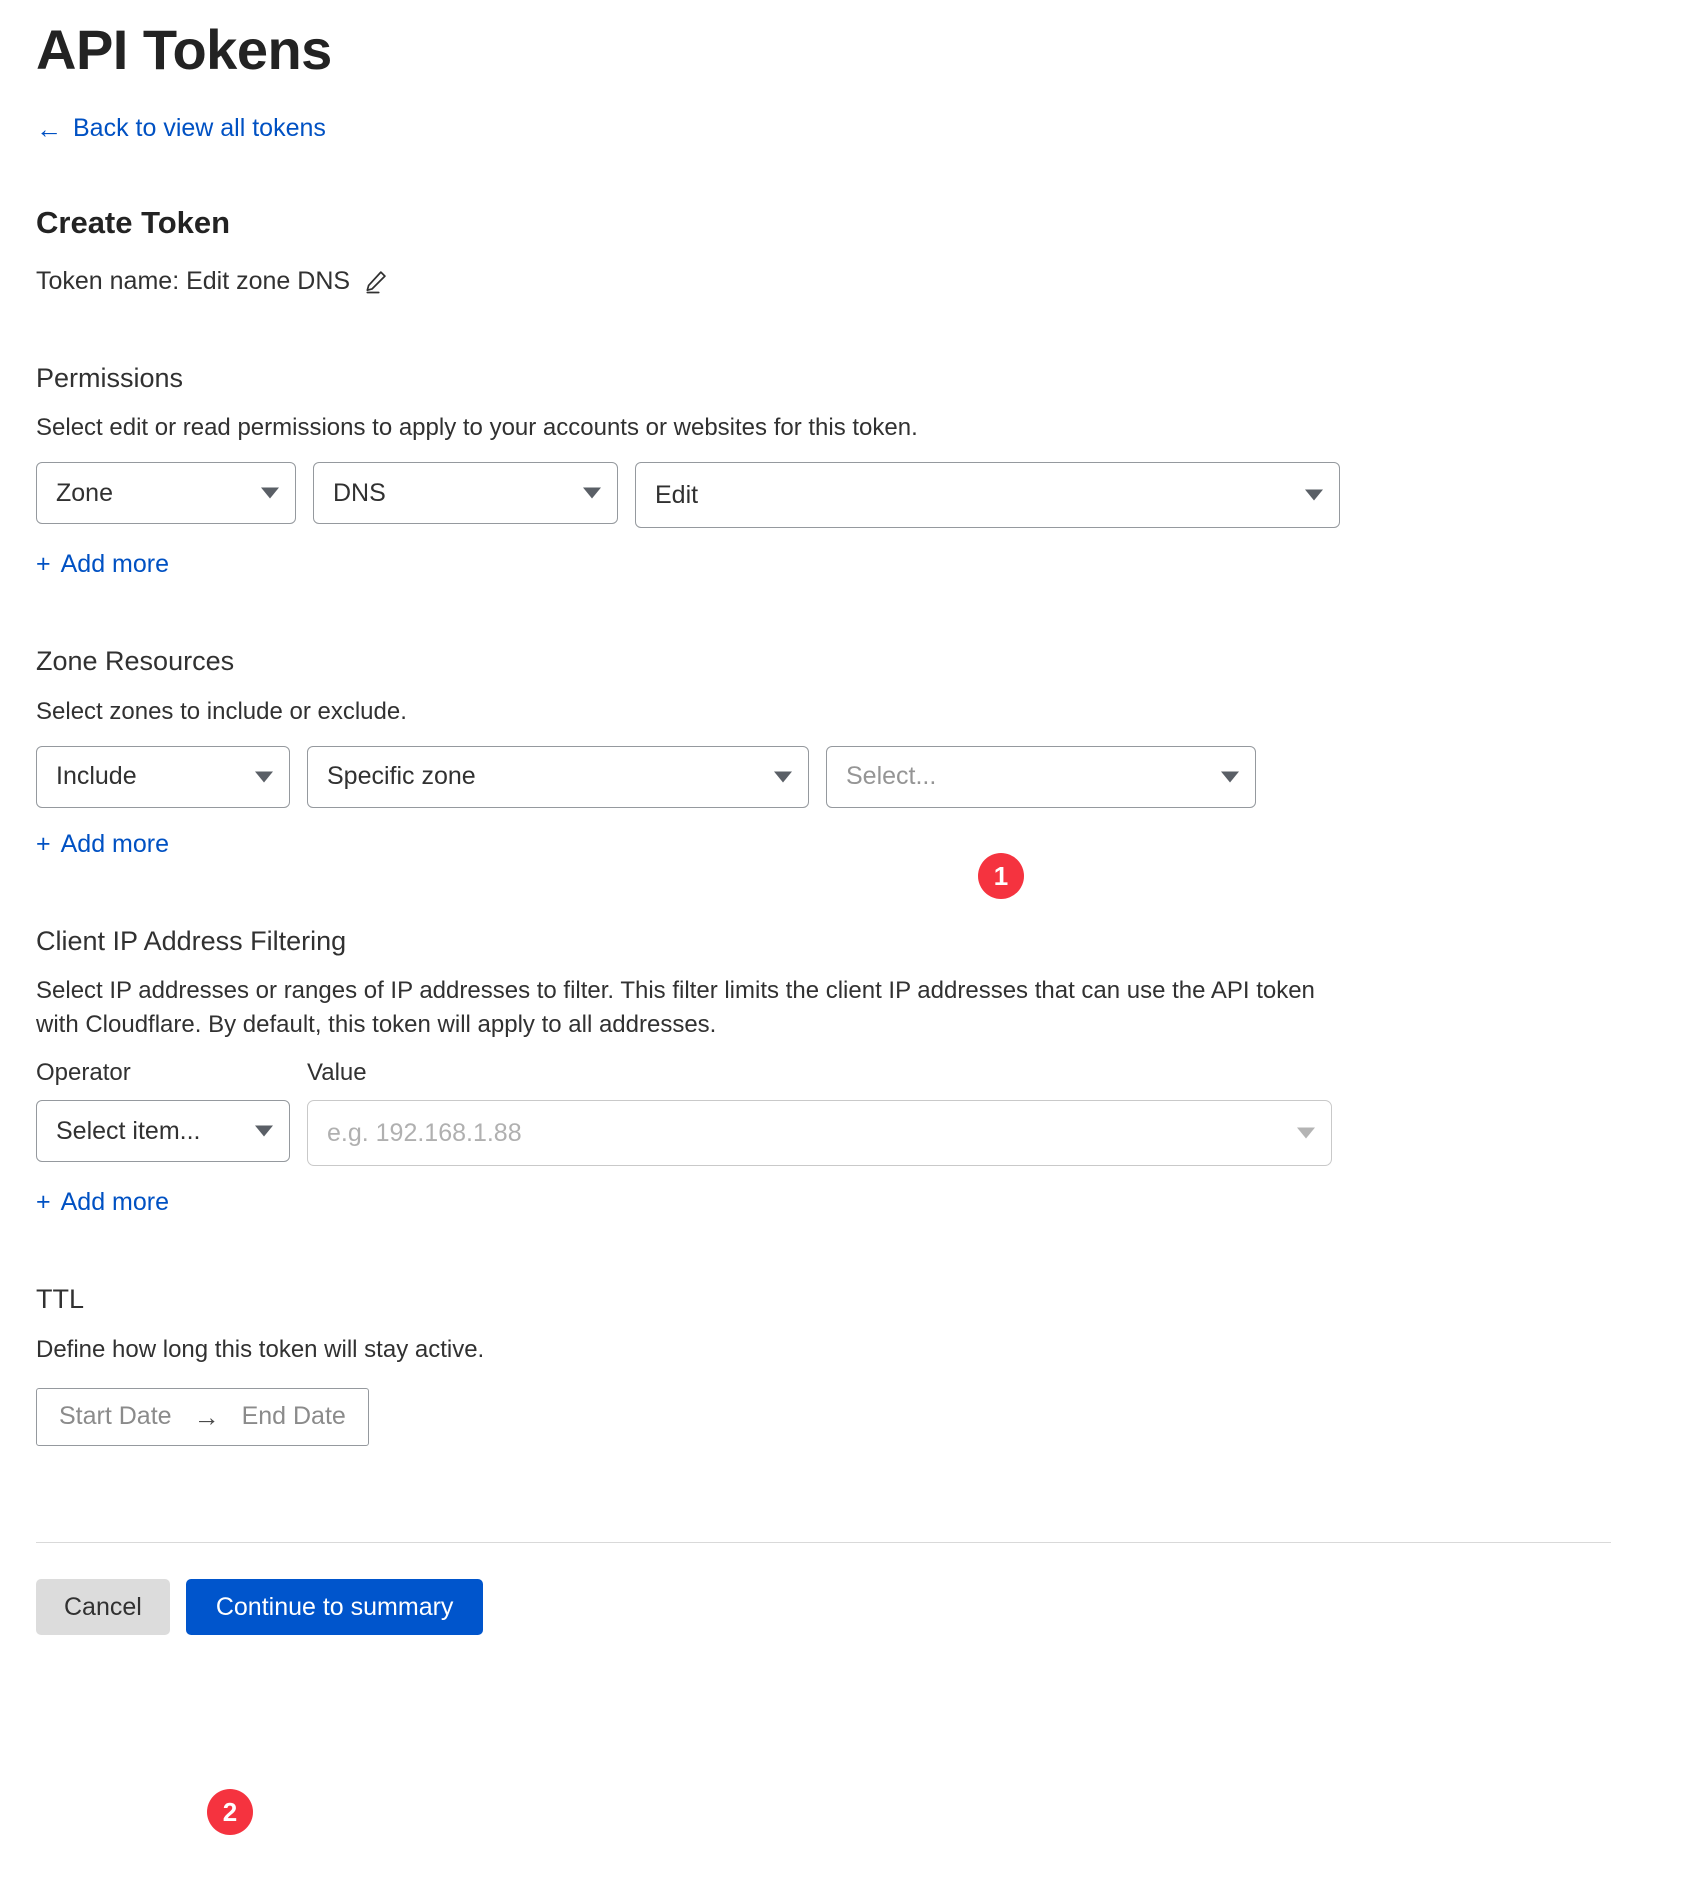 Image resolution: width=1708 pixels, height=1892 pixels. I want to click on ip-value-input: e.g. 192.168.1.88, so click(819, 1133).